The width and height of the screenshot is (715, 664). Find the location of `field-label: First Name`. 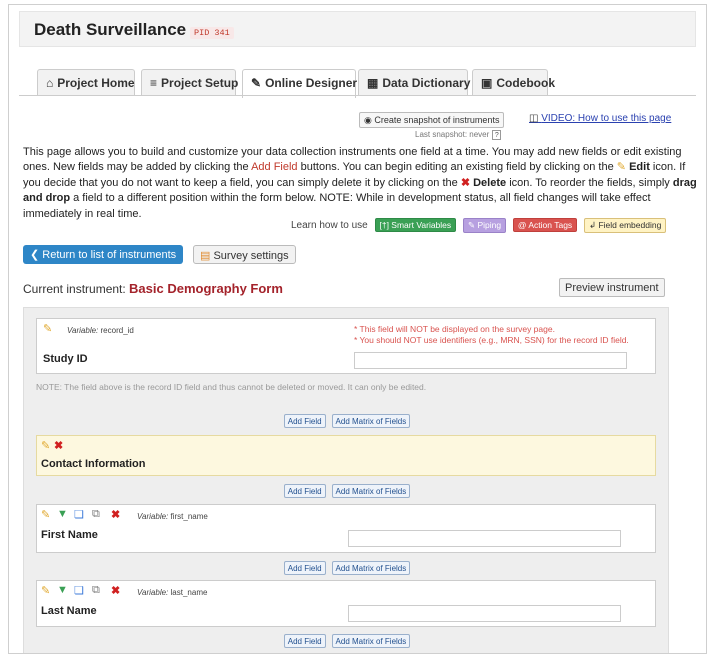

field-label: First Name is located at coordinates (69, 535).